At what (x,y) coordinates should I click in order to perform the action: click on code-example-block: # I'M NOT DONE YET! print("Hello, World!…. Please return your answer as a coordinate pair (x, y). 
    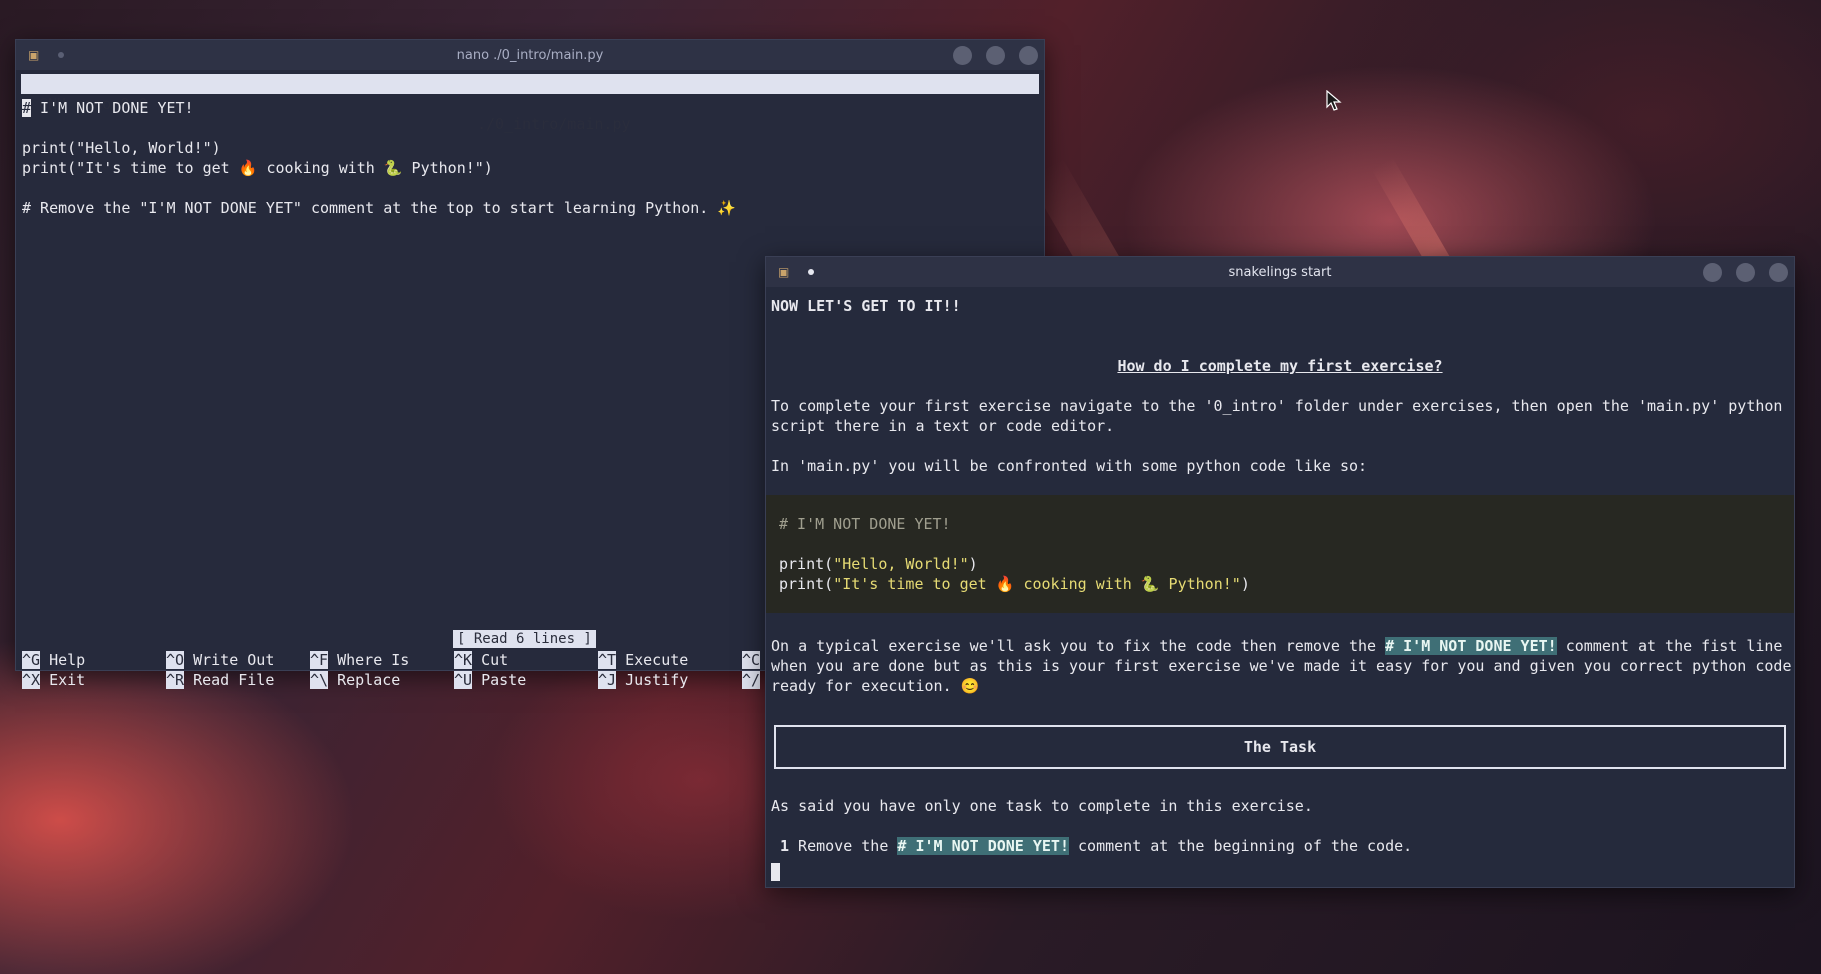
    Looking at the image, I should click on (1280, 554).